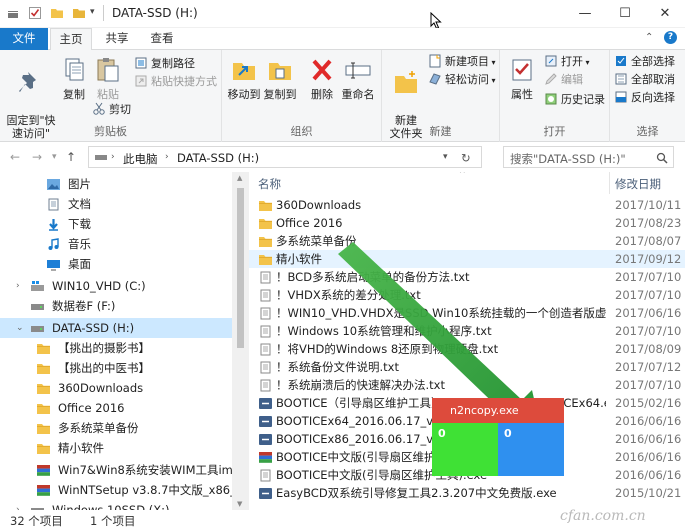 The image size is (685, 530). What do you see at coordinates (116, 470) in the screenshot?
I see `nav-item: Win7&Win8系统安装WIM工具image` at bounding box center [116, 470].